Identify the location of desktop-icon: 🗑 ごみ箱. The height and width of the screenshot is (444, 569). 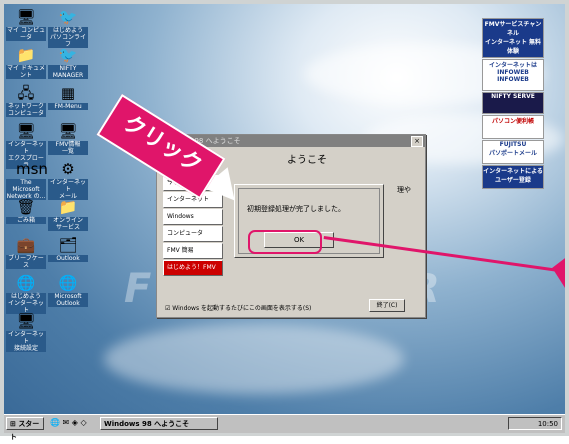
(26, 211).